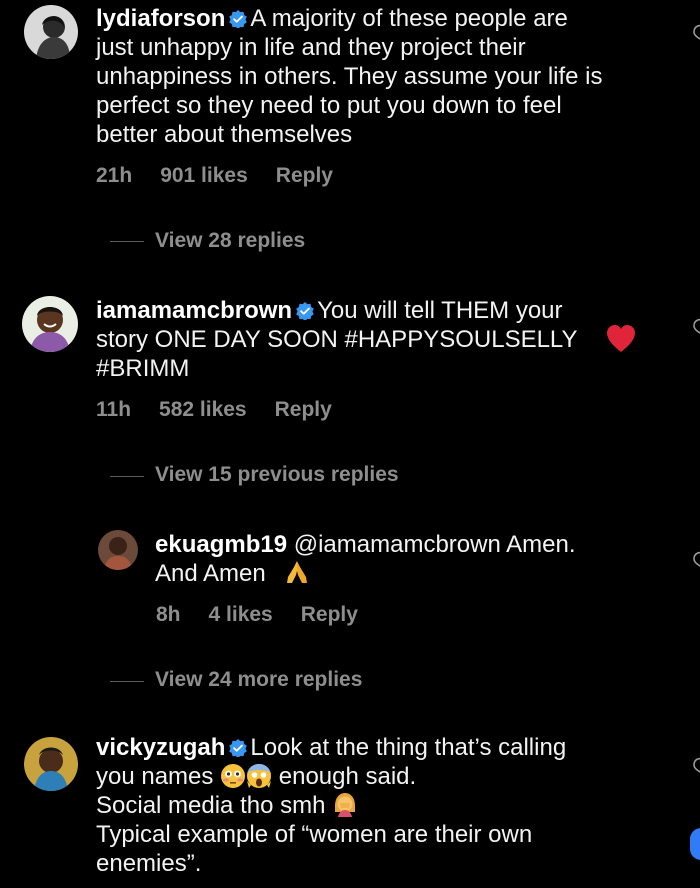  I want to click on likes-count: 4 likes, so click(241, 614).